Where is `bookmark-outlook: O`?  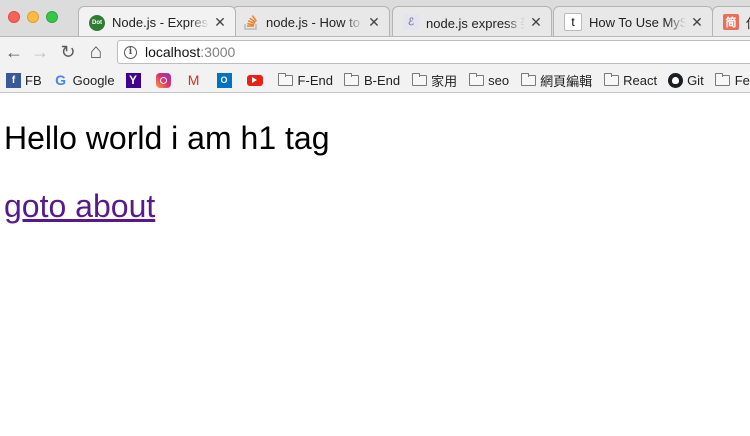 bookmark-outlook: O is located at coordinates (226, 80).